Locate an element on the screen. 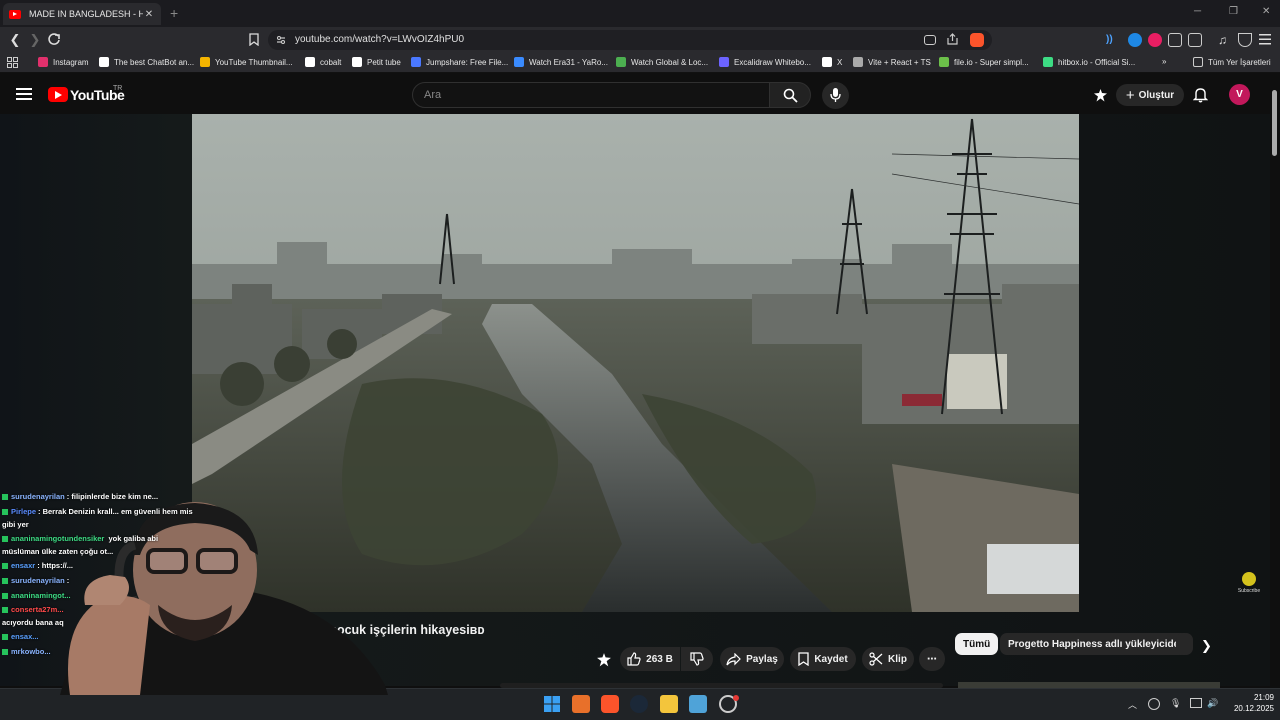  account-avatar: V is located at coordinates (1239, 94).